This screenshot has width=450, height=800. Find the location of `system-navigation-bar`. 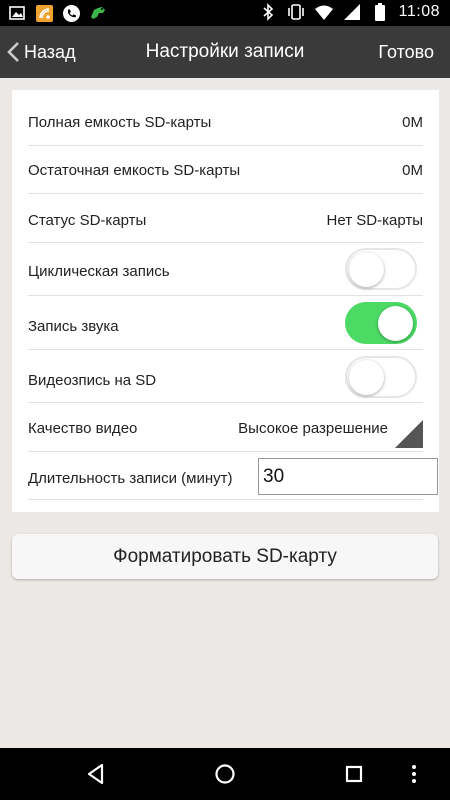

system-navigation-bar is located at coordinates (225, 774).